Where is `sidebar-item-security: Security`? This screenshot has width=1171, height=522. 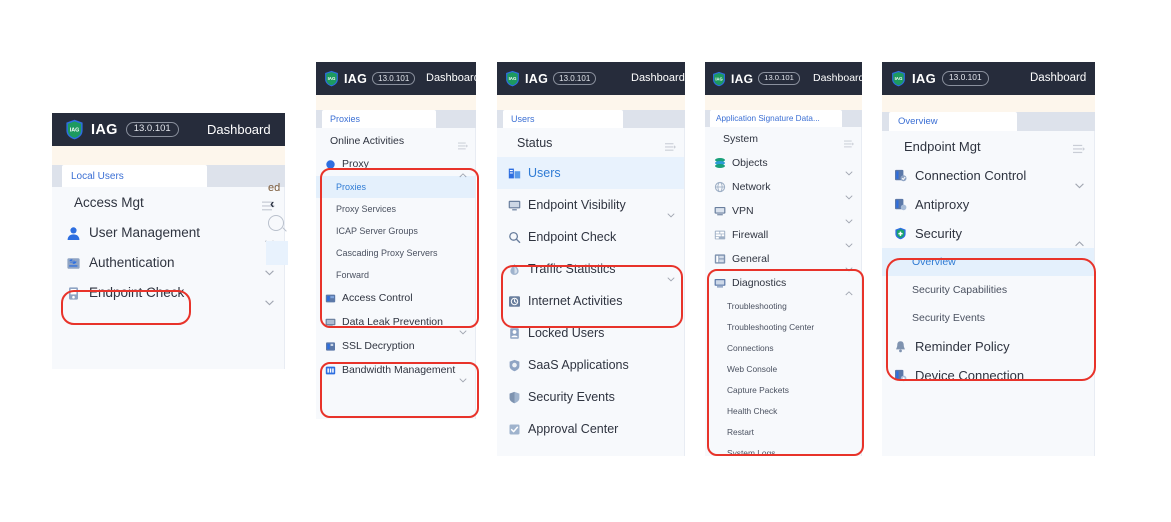
sidebar-item-security: Security is located at coordinates (988, 233).